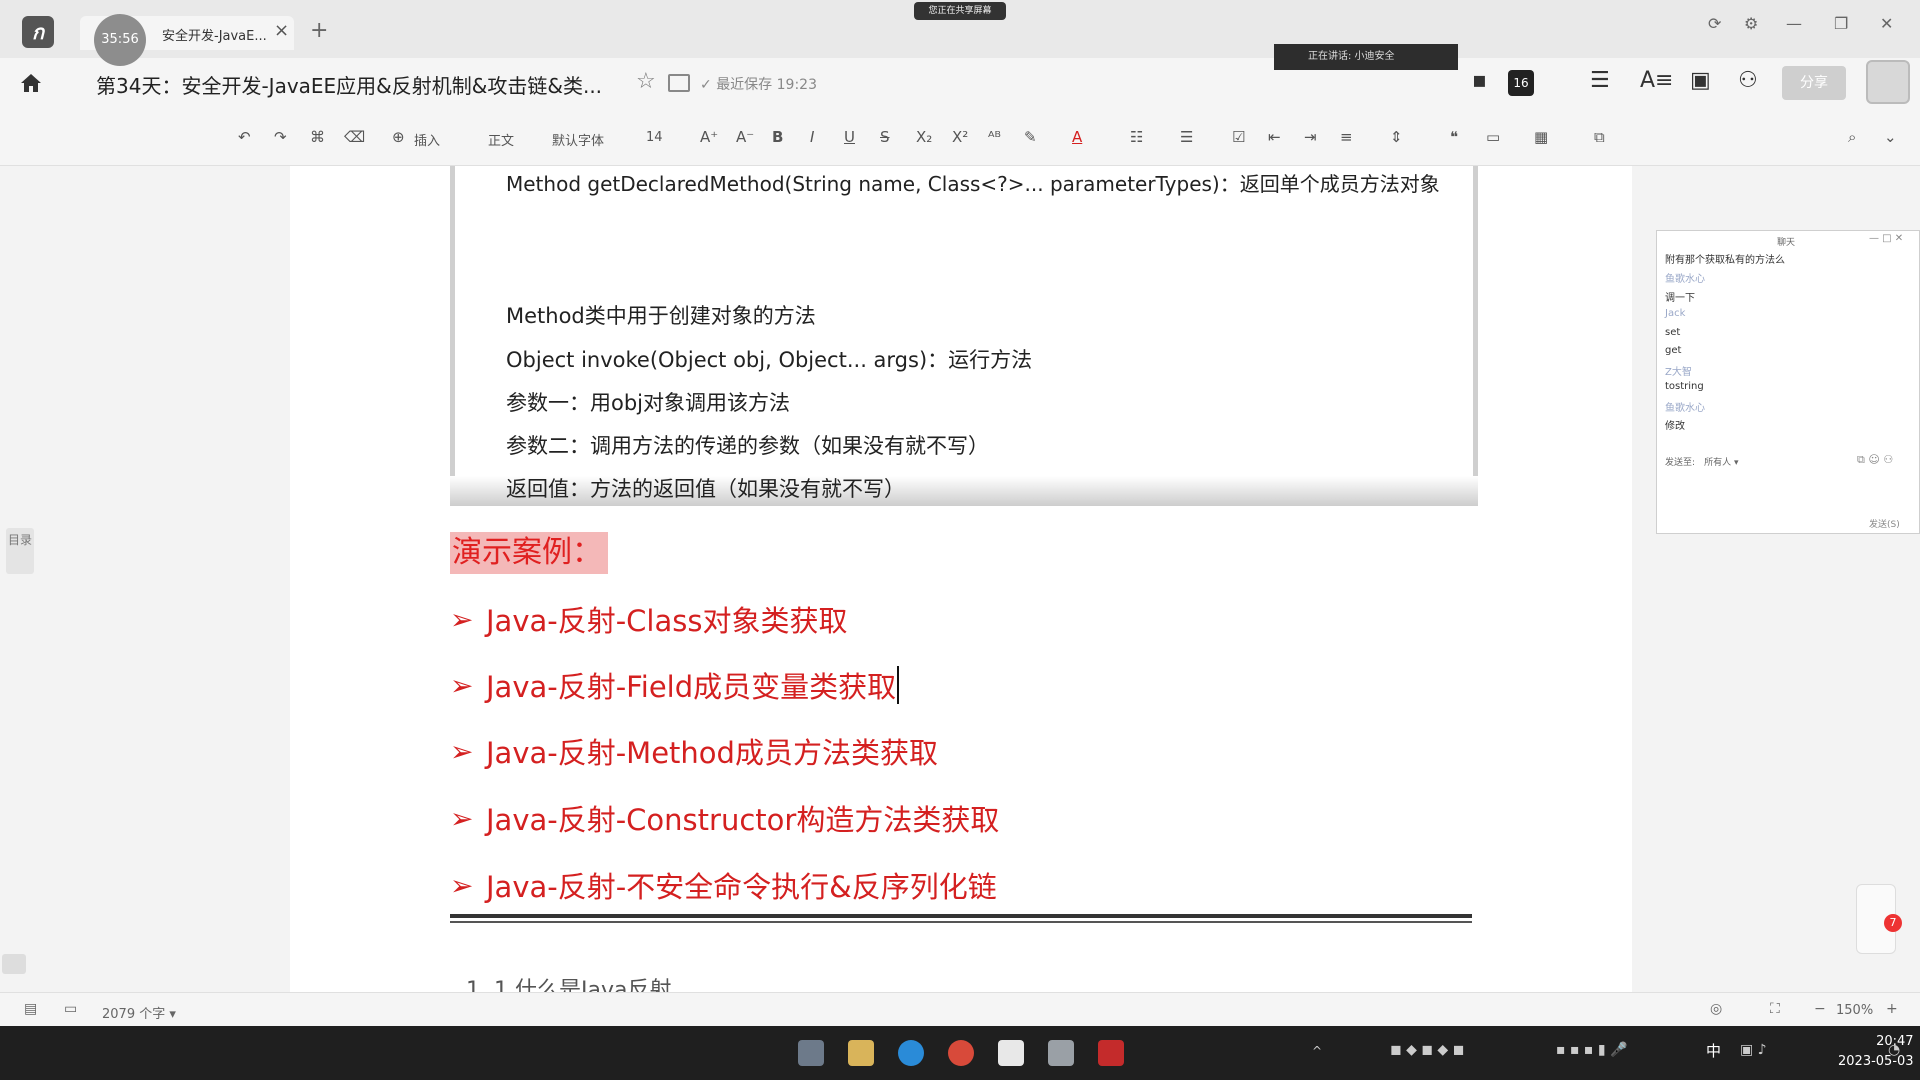  I want to click on star-icon: ☆, so click(646, 81).